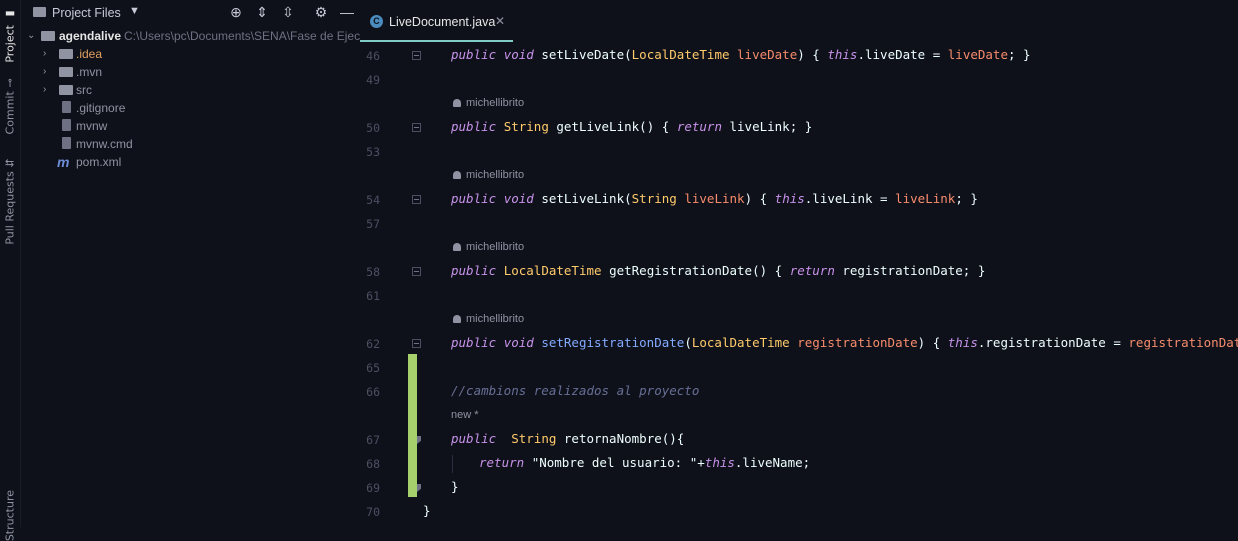 This screenshot has height=541, width=1238. I want to click on code-line-66: //cambions realizados al proyecto, so click(575, 390).